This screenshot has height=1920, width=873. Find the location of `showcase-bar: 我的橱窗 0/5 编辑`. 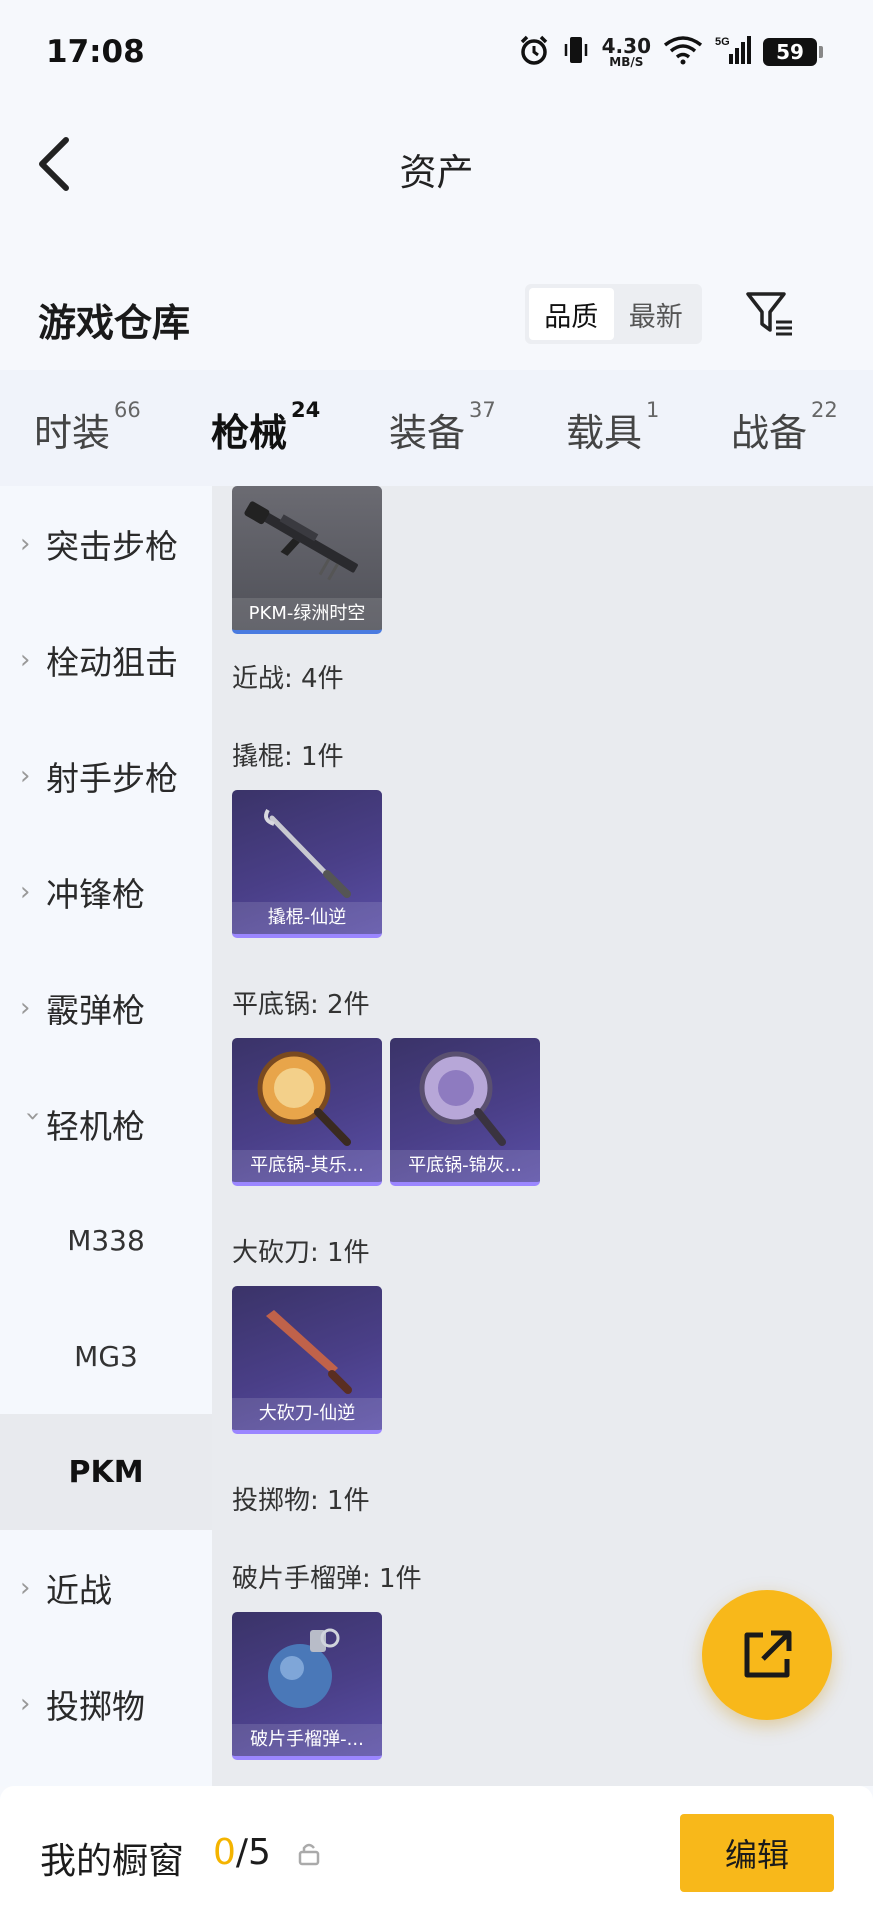

showcase-bar: 我的橱窗 0/5 编辑 is located at coordinates (436, 1853).